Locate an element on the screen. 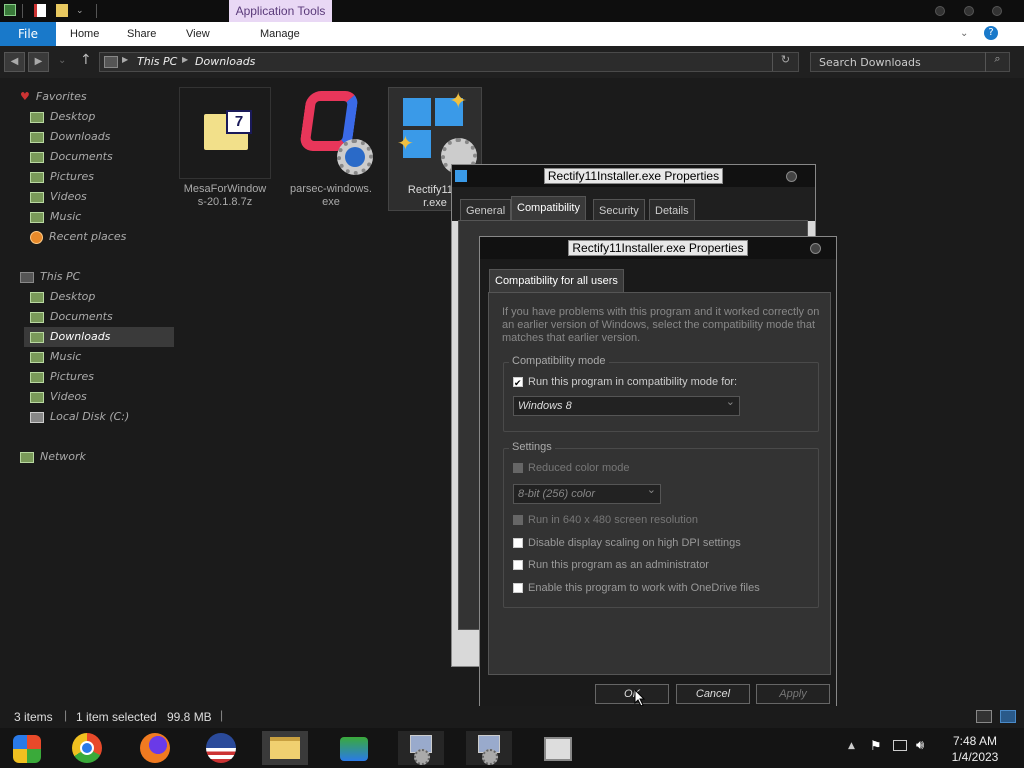 This screenshot has height=768, width=1024. title-bar is located at coordinates (512, 11).